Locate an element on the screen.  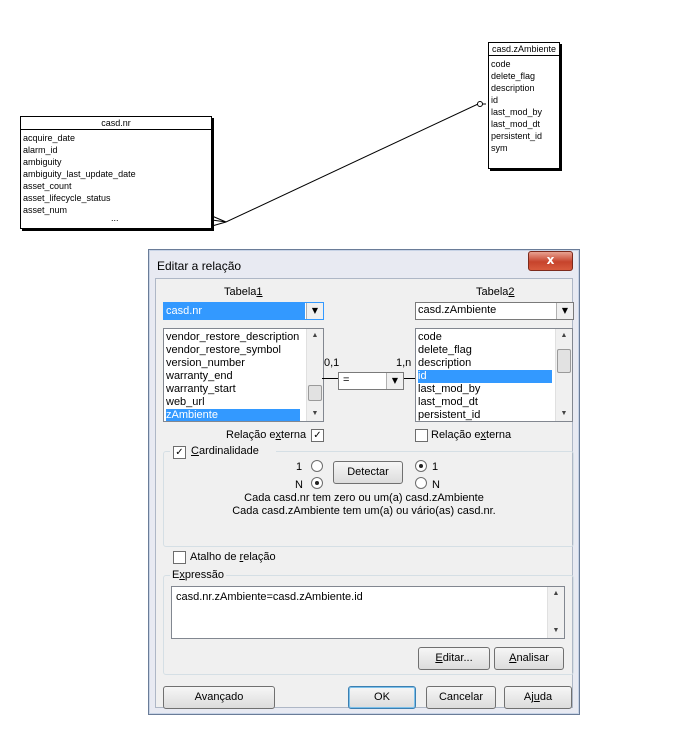
erd-field: asset_count is located at coordinates (47, 186).